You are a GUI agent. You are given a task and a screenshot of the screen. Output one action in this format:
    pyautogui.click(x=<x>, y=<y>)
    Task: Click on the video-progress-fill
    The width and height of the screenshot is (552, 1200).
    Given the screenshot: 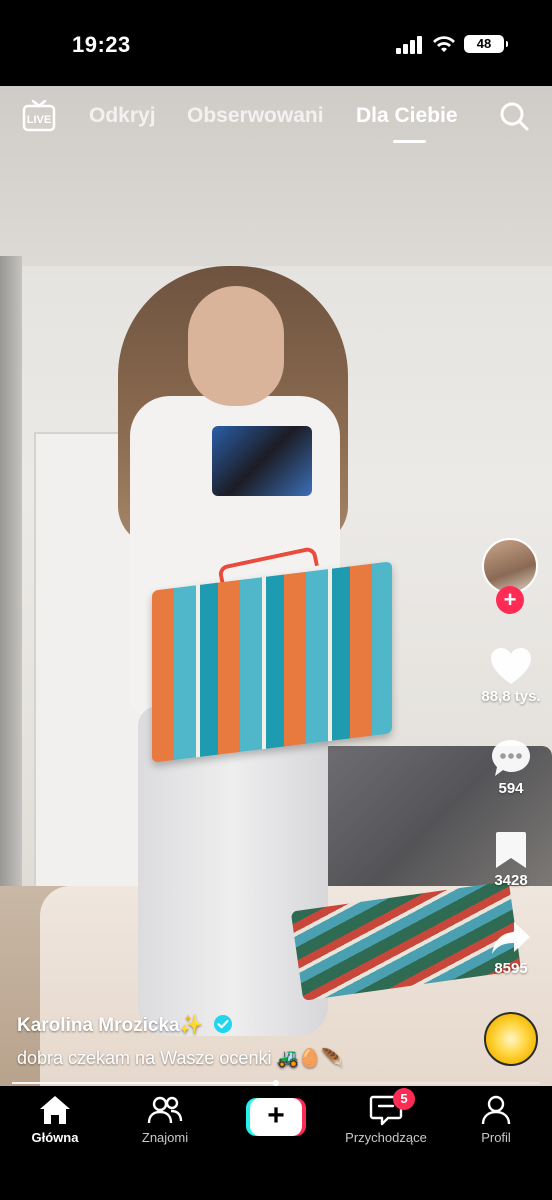 What is the action you would take?
    pyautogui.click(x=144, y=1083)
    